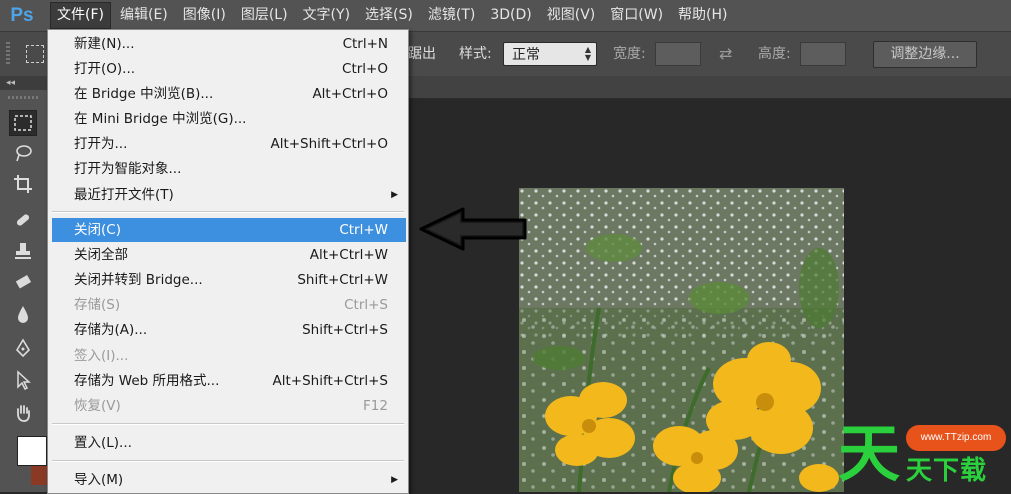 The image size is (1011, 494). I want to click on height-input, so click(823, 54).